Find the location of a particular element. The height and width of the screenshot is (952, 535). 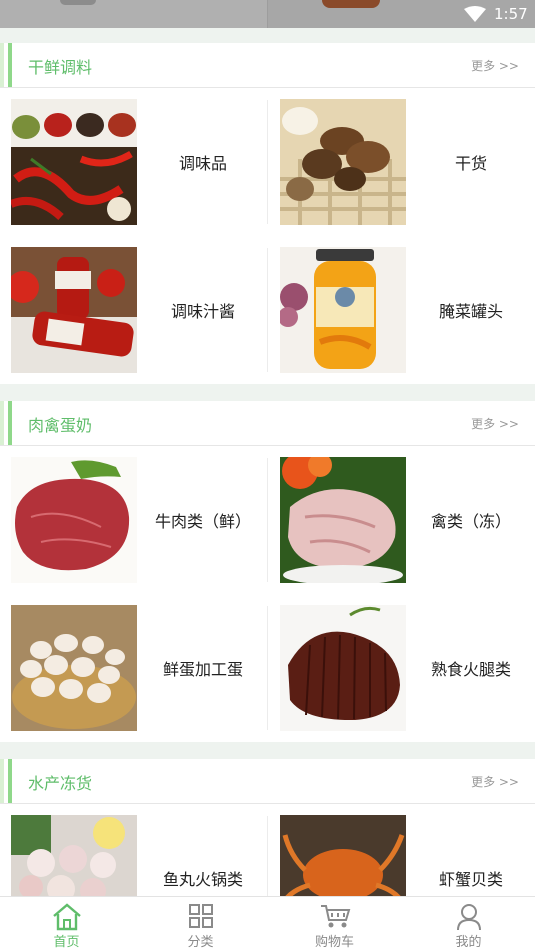

section-header: 水产冻货 更多 >> is located at coordinates (267, 781).